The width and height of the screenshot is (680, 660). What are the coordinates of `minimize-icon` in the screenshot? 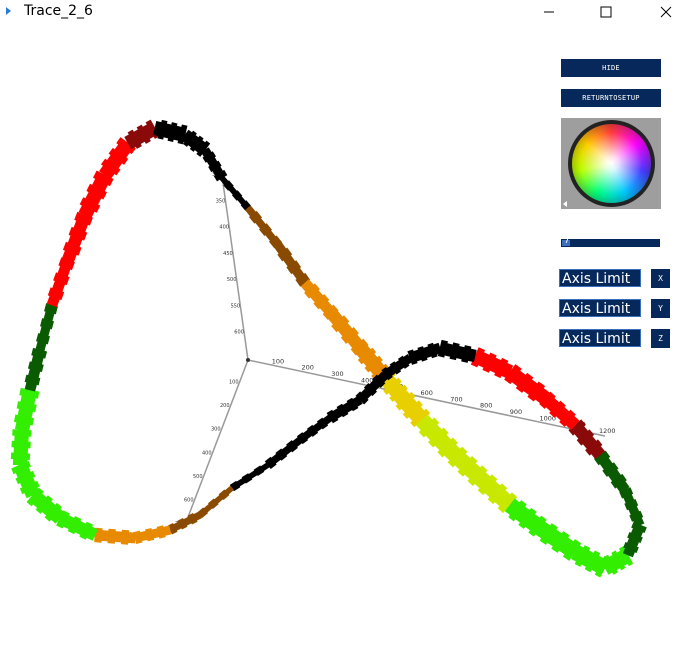 It's located at (549, 12).